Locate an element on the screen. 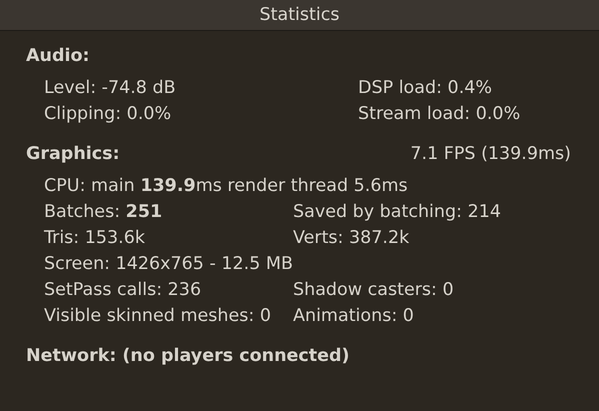 Image resolution: width=599 pixels, height=411 pixels. stat-text: Level: -74.8 dB is located at coordinates (110, 88).